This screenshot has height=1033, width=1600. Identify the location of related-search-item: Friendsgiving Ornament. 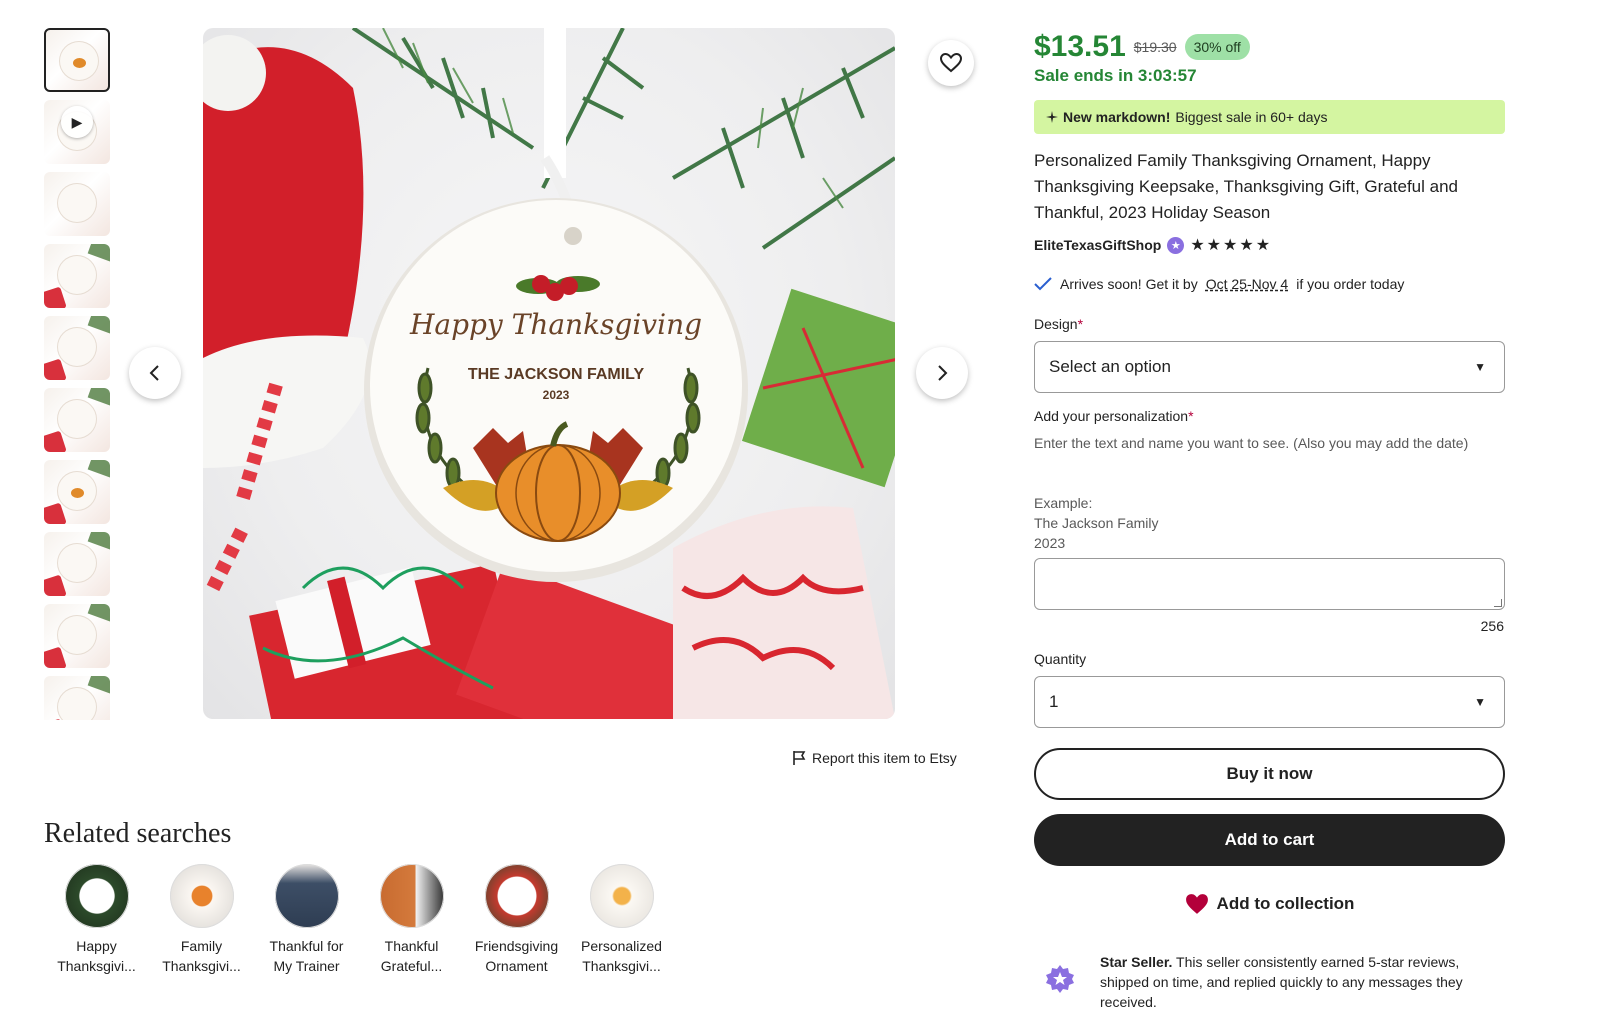
(516, 920).